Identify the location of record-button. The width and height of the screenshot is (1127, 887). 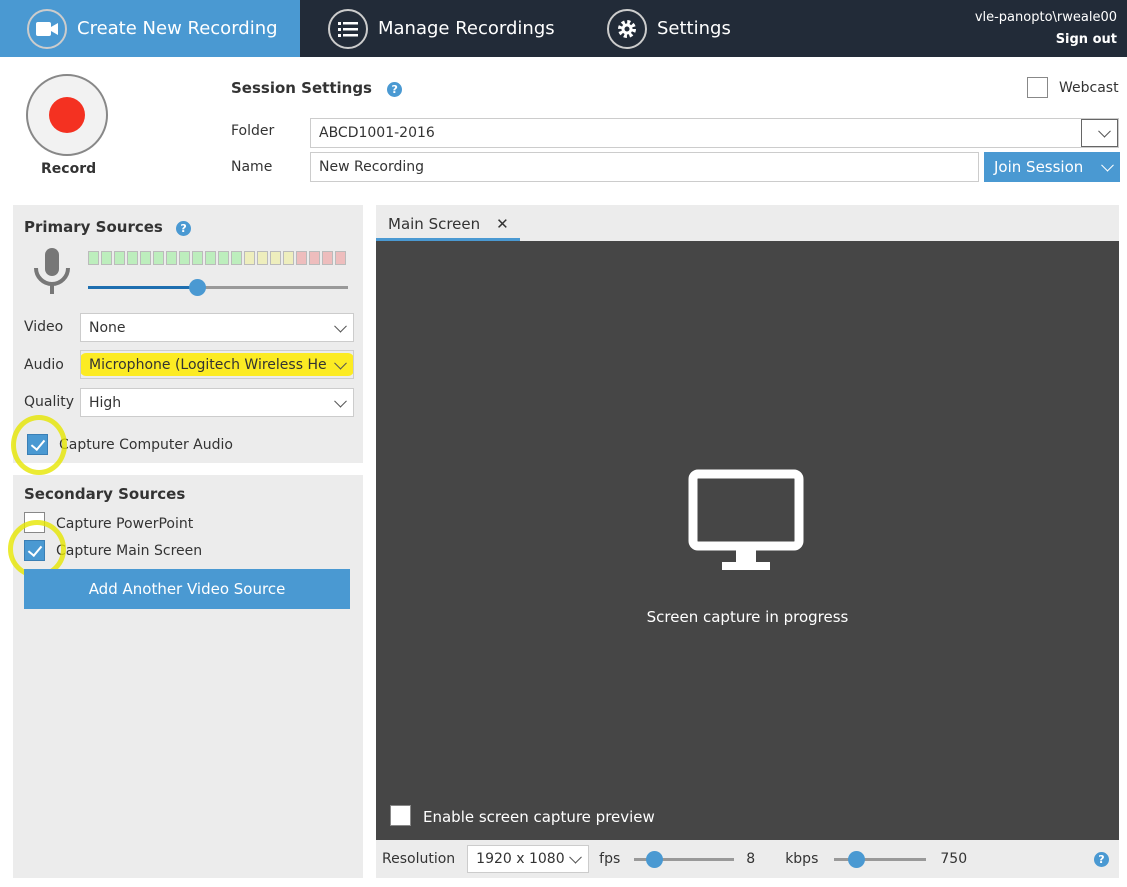
(67, 115).